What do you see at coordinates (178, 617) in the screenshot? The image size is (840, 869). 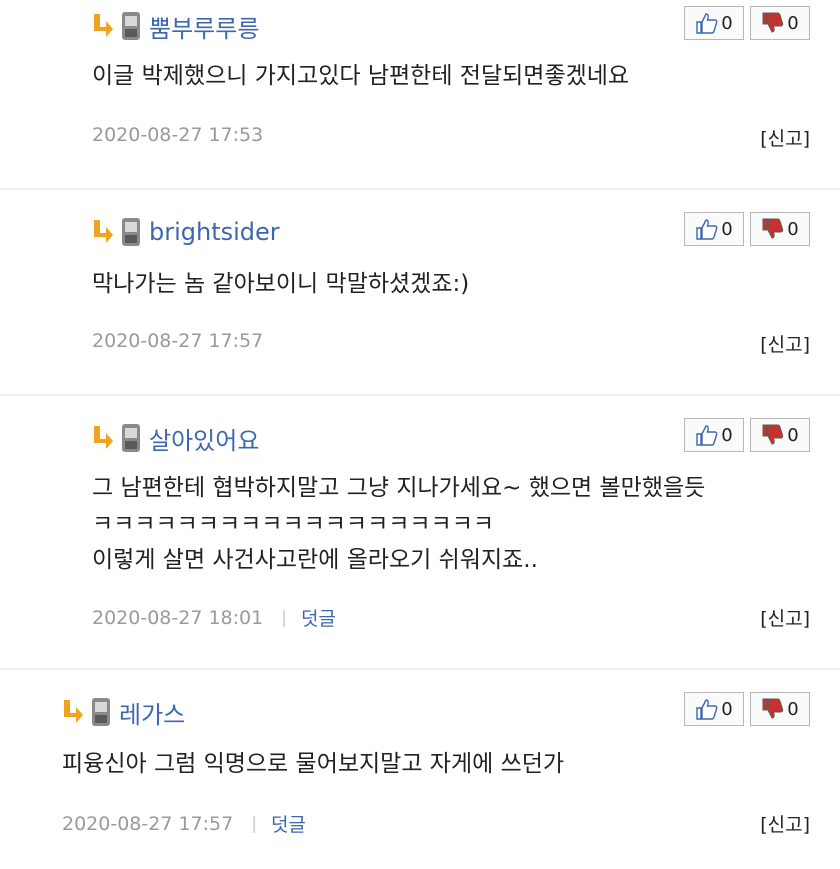 I see `comment-date: 2020-08-27 18:01` at bounding box center [178, 617].